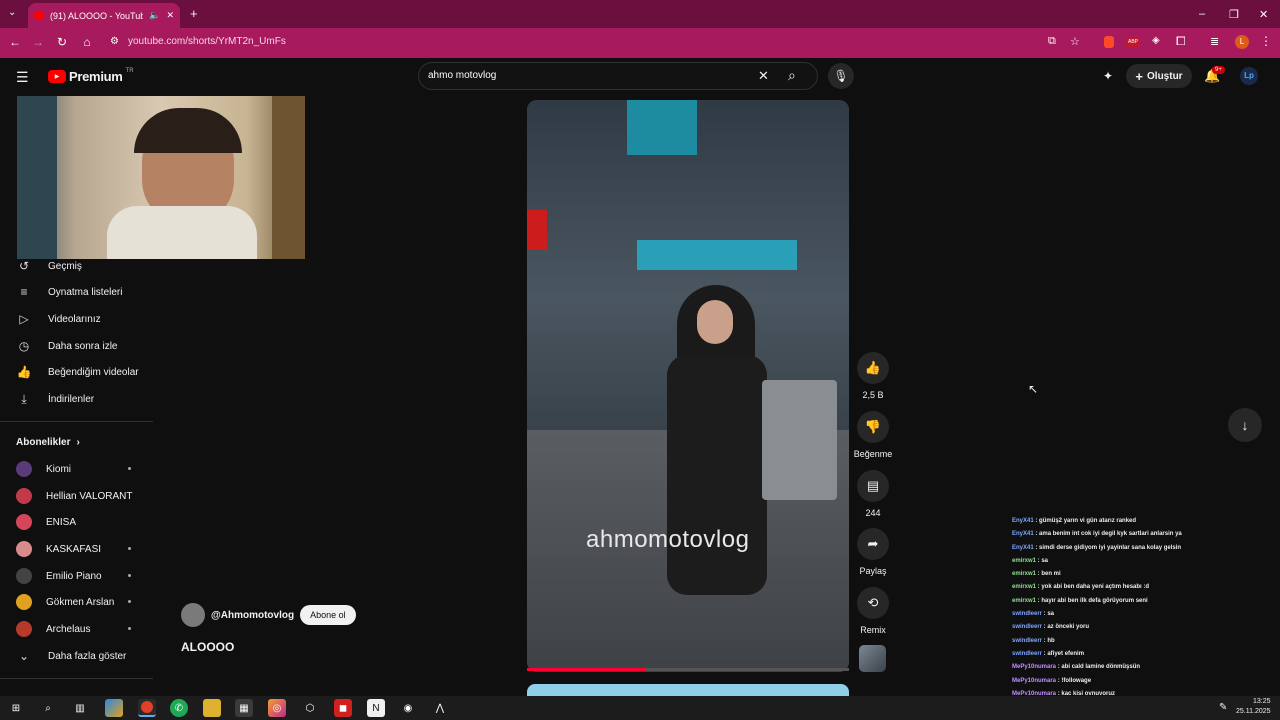 This screenshot has height=720, width=1280. Describe the element at coordinates (1223, 707) in the screenshot. I see `pen-tray-icon: ✎` at that location.